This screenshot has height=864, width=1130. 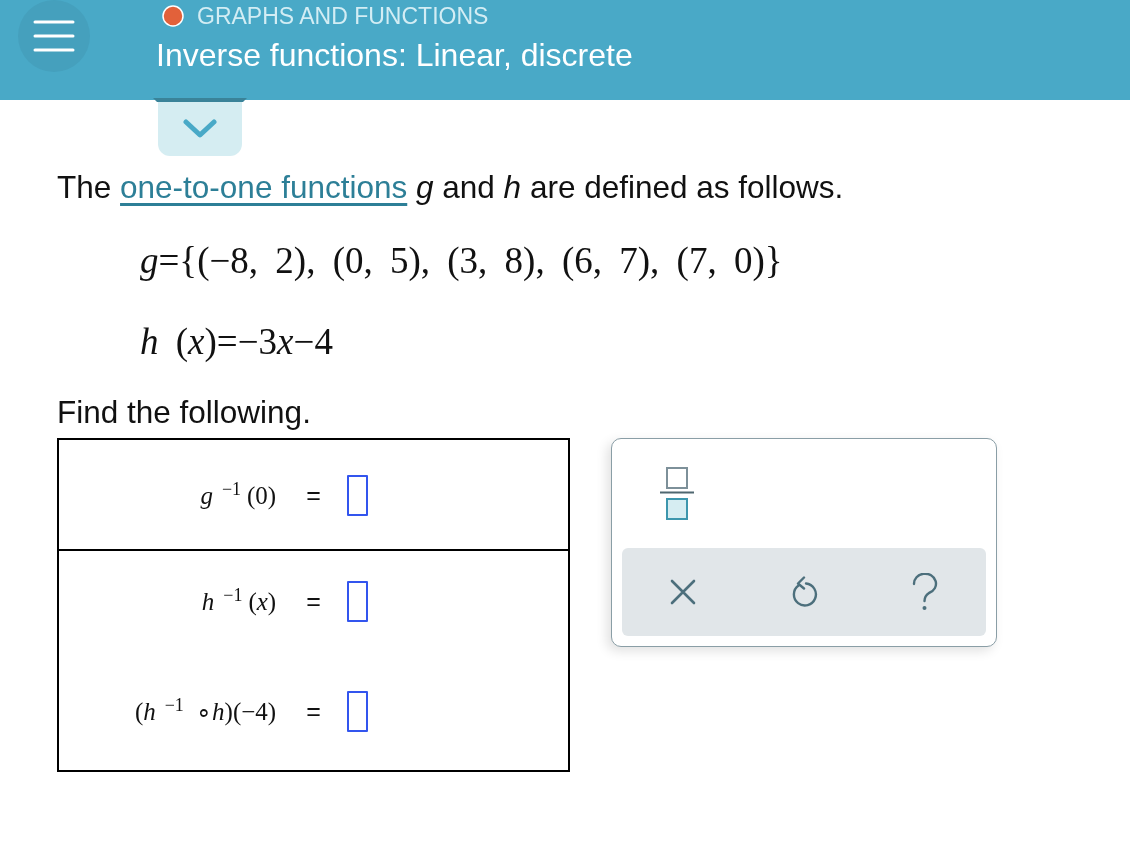 I want to click on question-mark-icon, so click(x=925, y=592).